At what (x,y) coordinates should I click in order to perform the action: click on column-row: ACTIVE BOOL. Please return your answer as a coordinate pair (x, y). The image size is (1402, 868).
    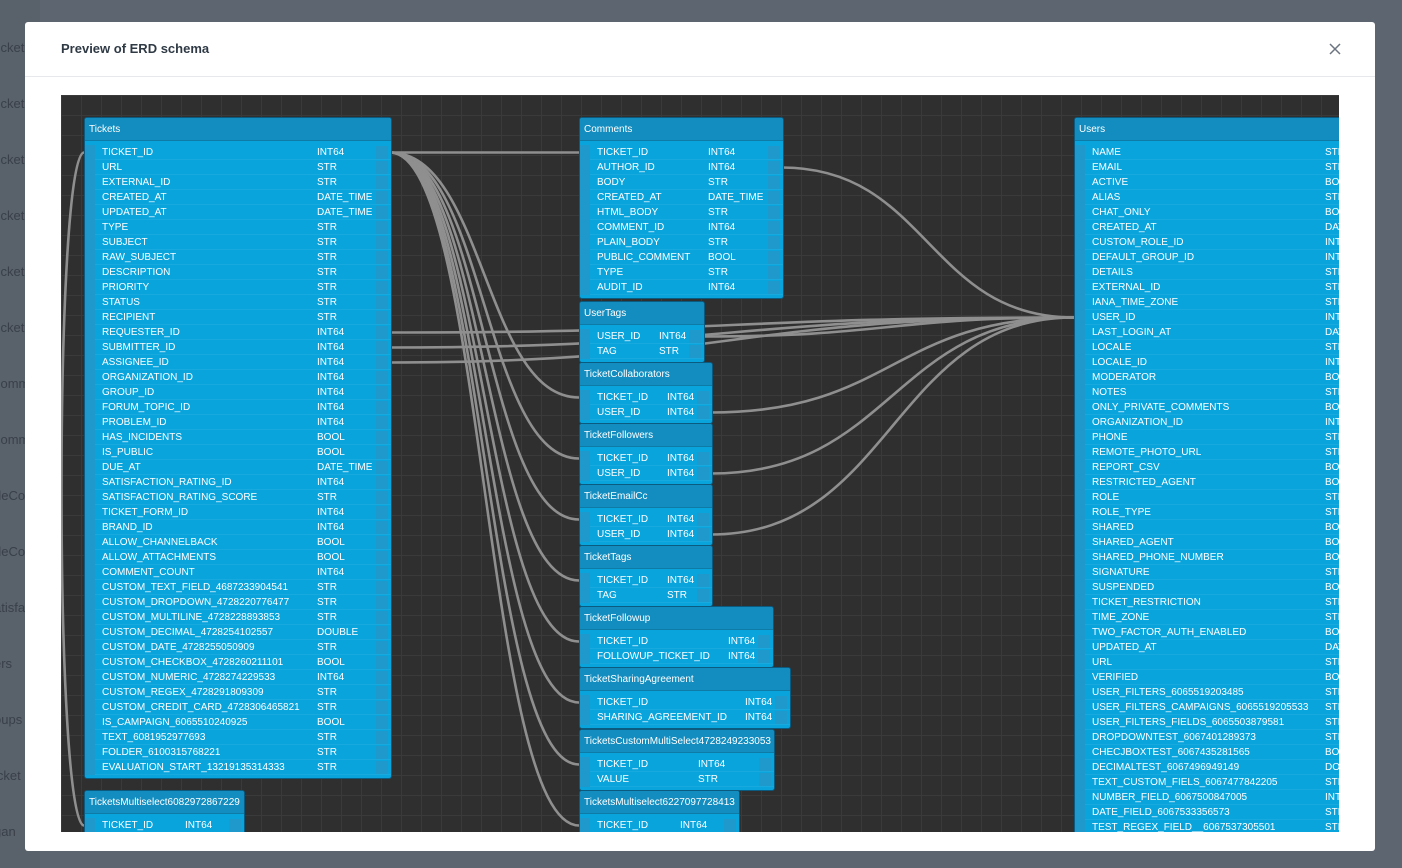
    Looking at the image, I should click on (1207, 182).